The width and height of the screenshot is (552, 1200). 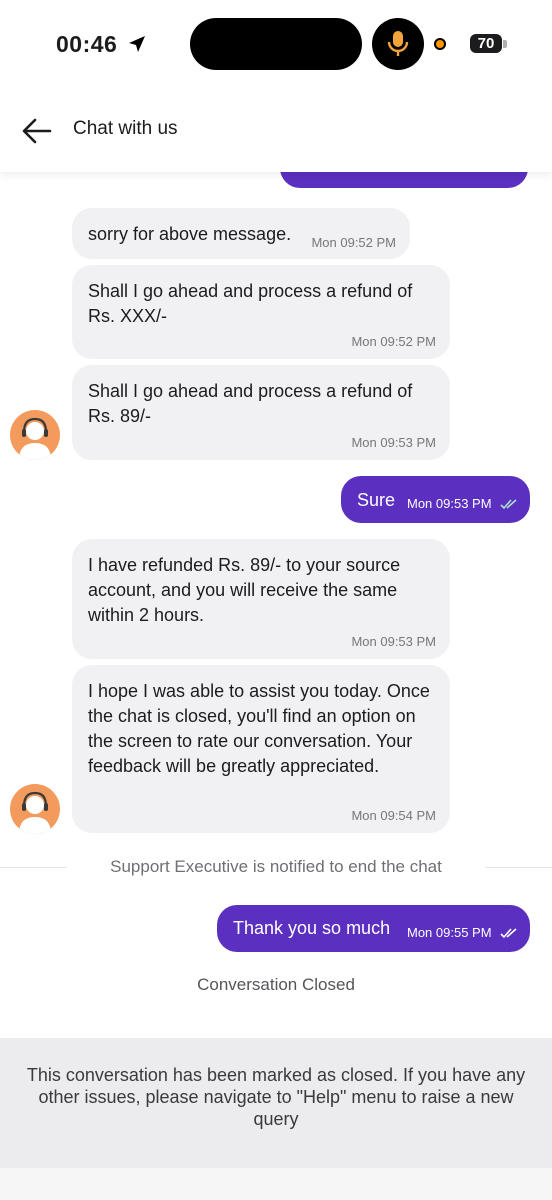 What do you see at coordinates (87, 44) in the screenshot?
I see `status-time: 00:46` at bounding box center [87, 44].